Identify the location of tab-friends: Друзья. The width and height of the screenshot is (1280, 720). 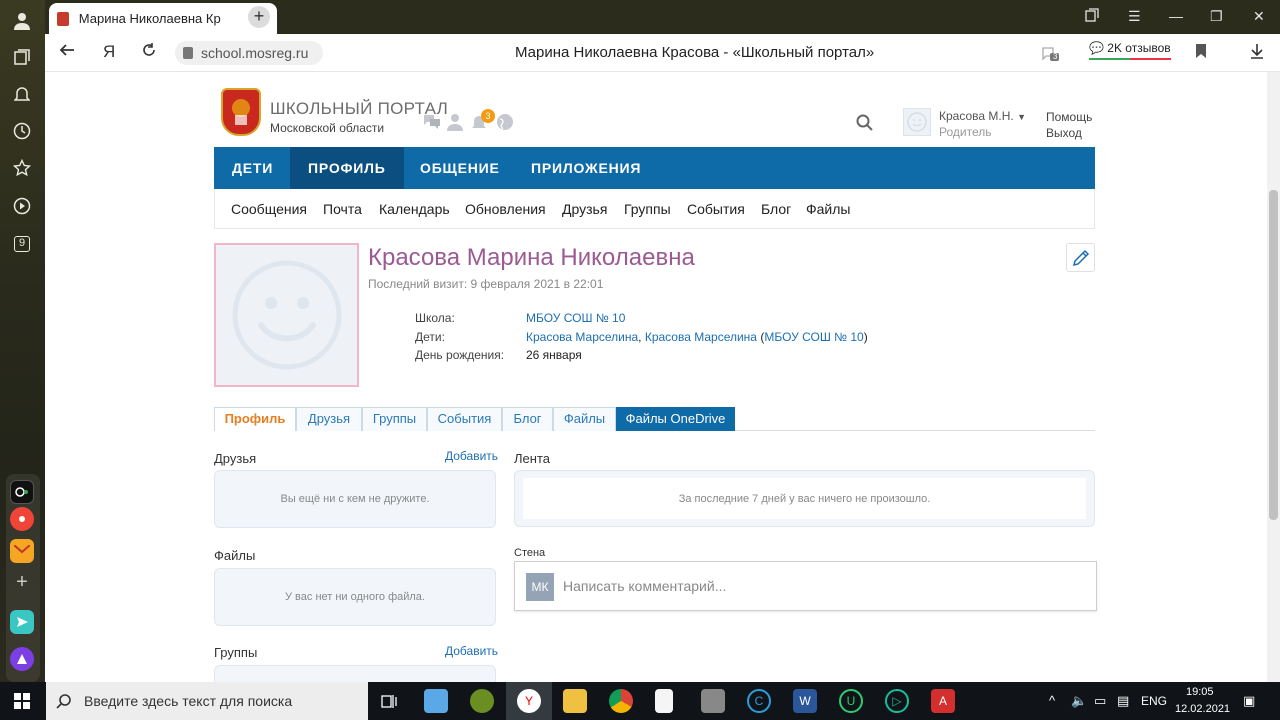
(329, 419).